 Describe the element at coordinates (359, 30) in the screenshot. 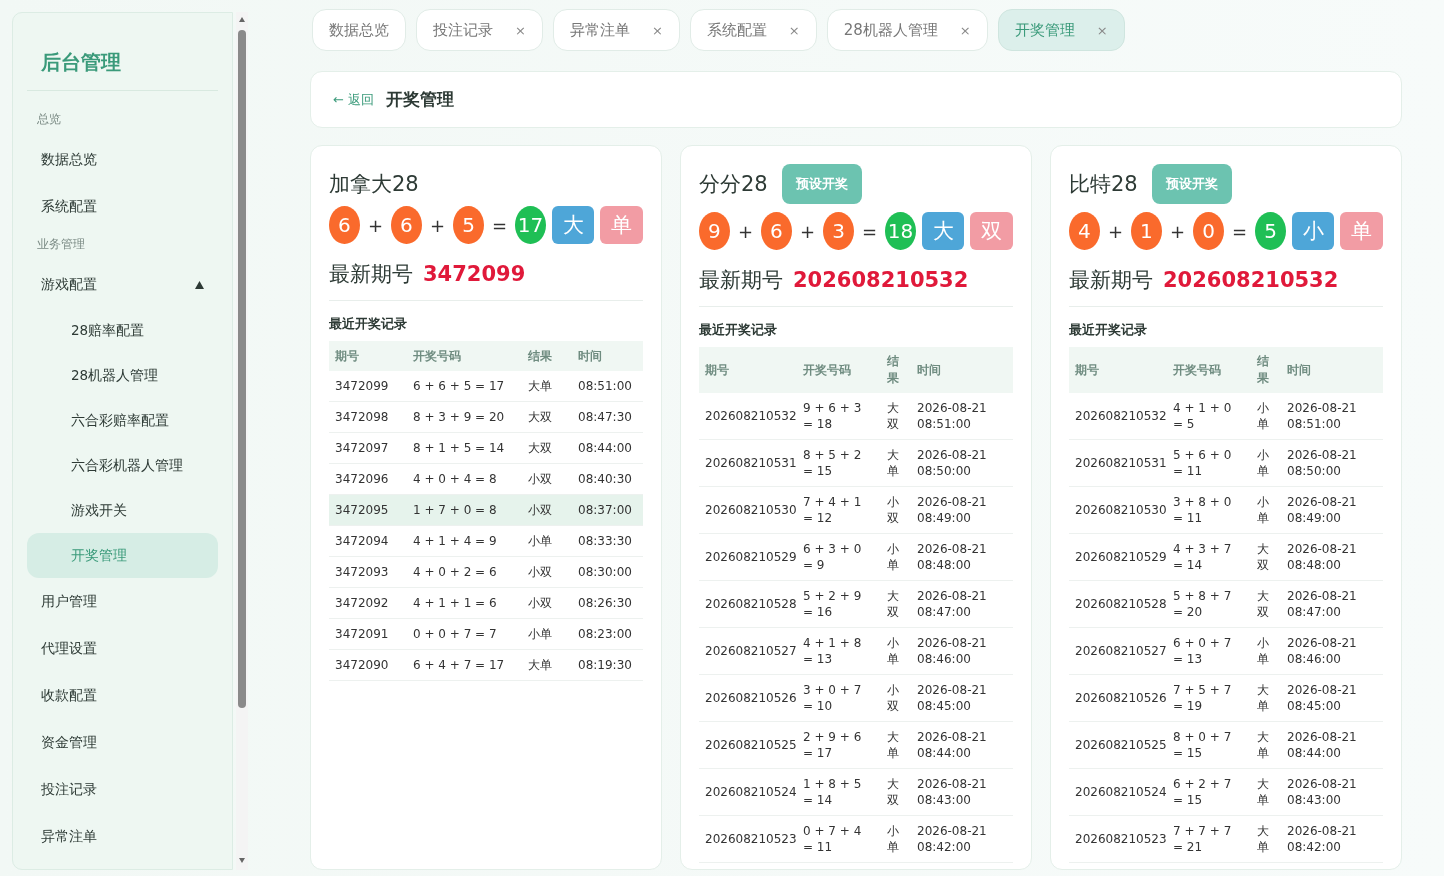

I see `tab: 数据总览` at that location.